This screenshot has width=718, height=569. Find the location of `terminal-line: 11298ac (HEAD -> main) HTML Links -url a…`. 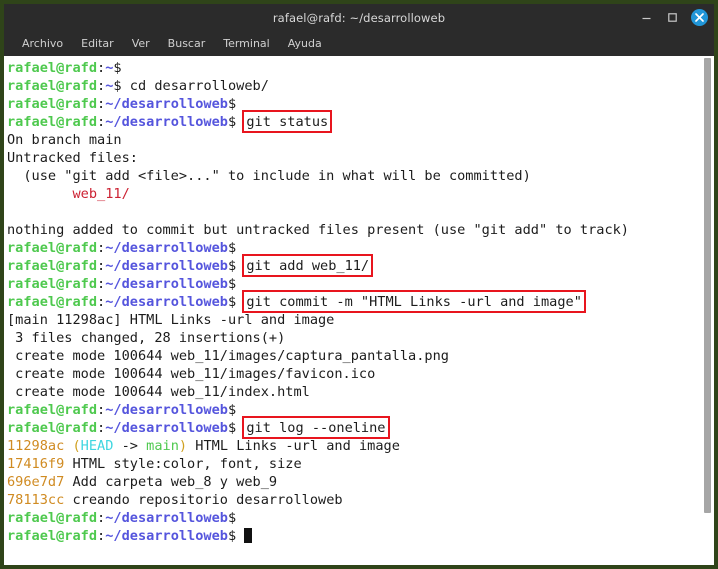

terminal-line: 11298ac (HEAD -> main) HTML Links -url a… is located at coordinates (360, 446).